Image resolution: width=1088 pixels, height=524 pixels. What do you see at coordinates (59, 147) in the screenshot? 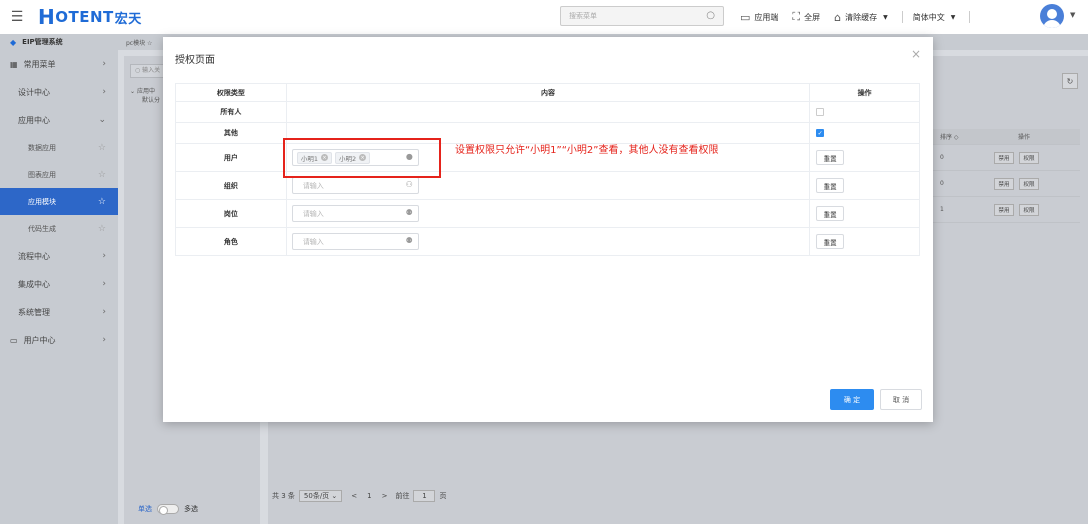
I see `sidebar-sub-data-app: 数据应用 ☆` at bounding box center [59, 147].